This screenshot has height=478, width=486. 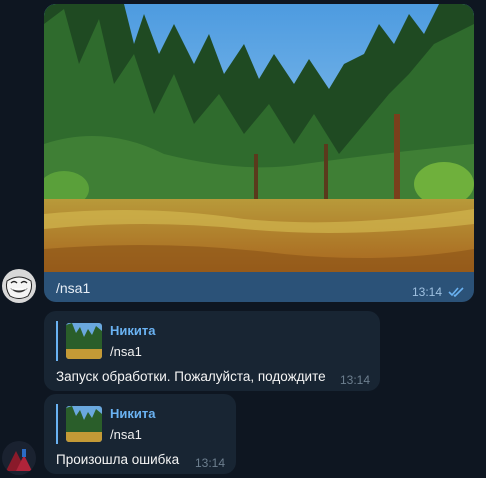 I want to click on message-text: Запуск обработки. Пожалуйста, подождите, so click(x=191, y=376).